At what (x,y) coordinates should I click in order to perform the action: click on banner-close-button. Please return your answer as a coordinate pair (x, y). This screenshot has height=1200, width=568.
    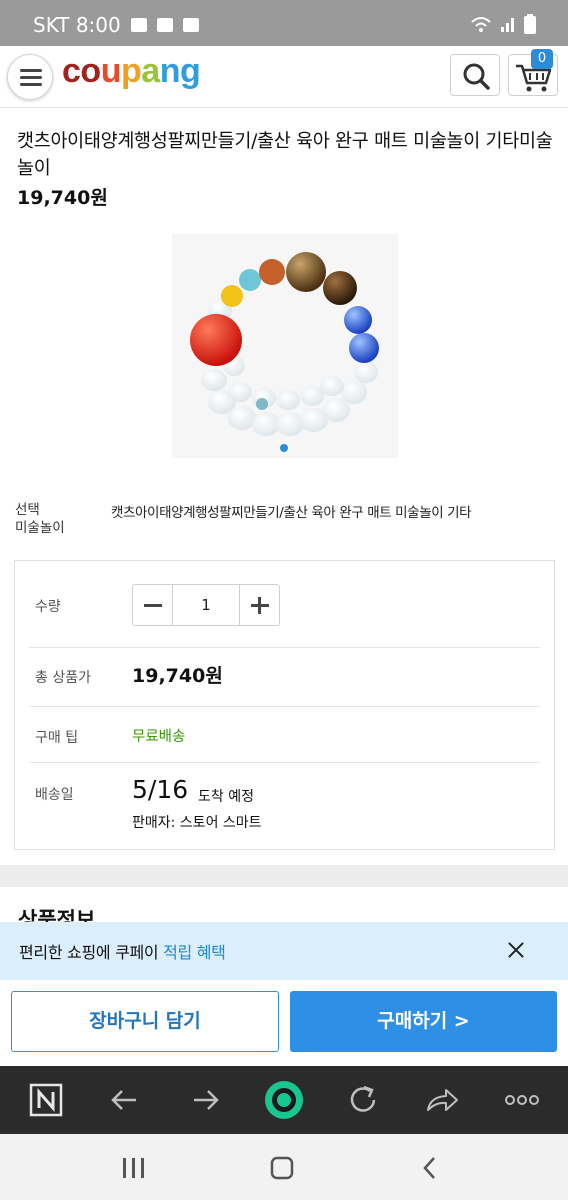
    Looking at the image, I should click on (516, 950).